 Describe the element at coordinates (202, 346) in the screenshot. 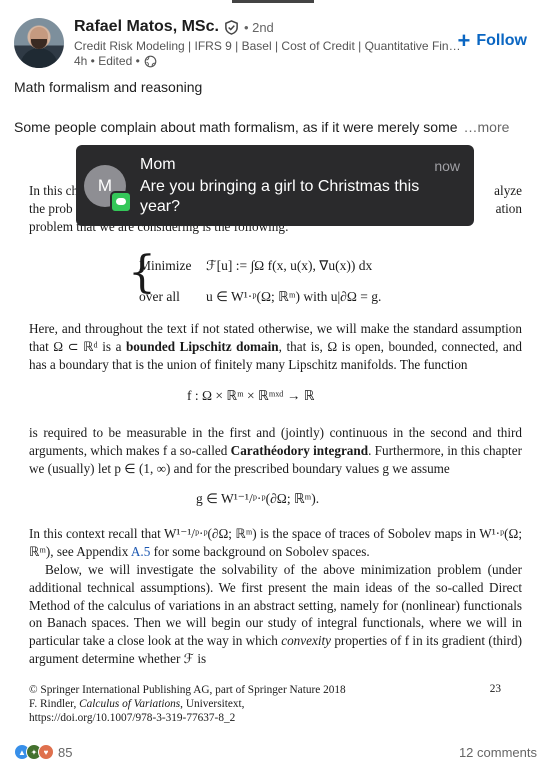

I see `paragraph-assumption-bold: bounded Lipschitz domain` at that location.